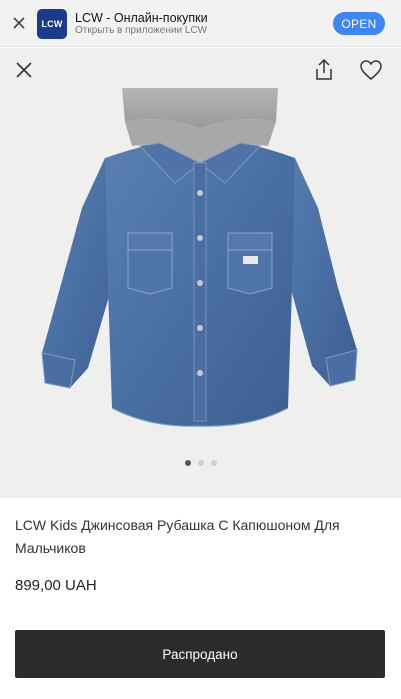 The height and width of the screenshot is (699, 401). Describe the element at coordinates (371, 70) in the screenshot. I see `heart-icon` at that location.